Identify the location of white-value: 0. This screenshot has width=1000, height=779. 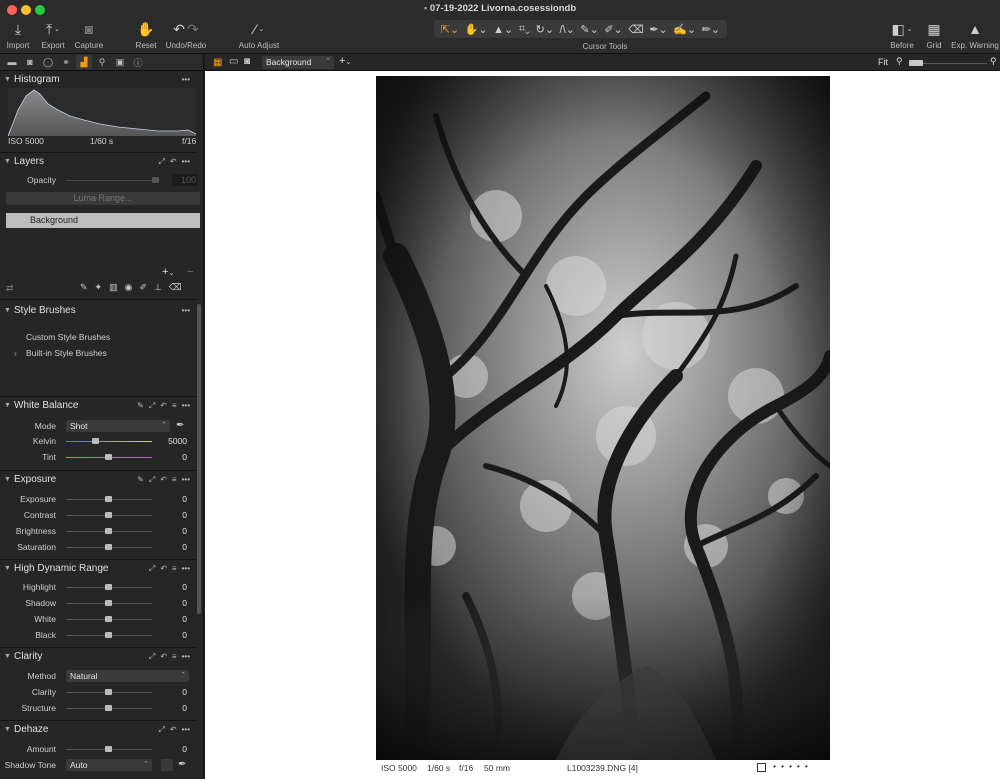
(174, 619).